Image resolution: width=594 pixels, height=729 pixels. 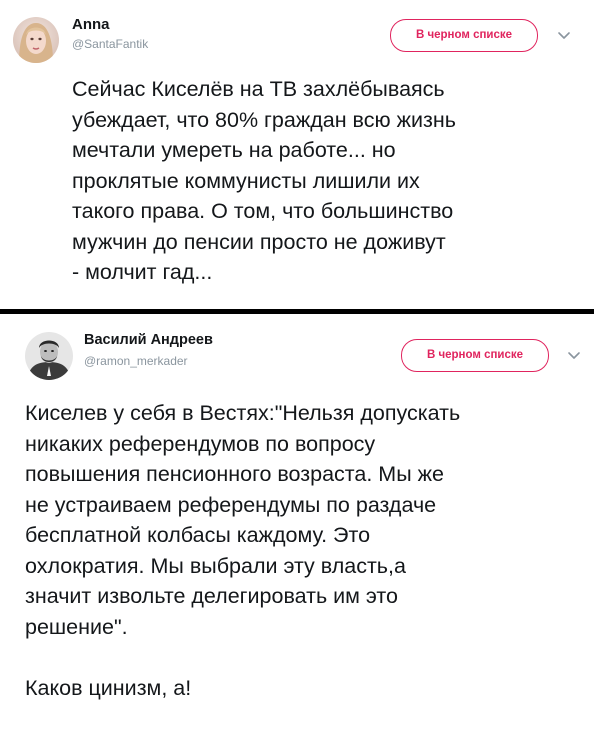 What do you see at coordinates (200, 443) in the screenshot?
I see `tweet-text-line: никаких референдумов по вопросу` at bounding box center [200, 443].